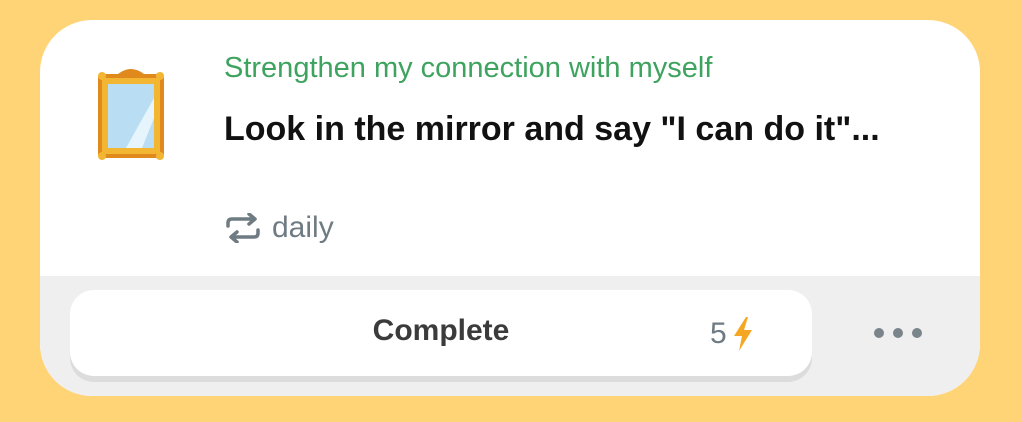 This screenshot has height=422, width=1022. What do you see at coordinates (441, 330) in the screenshot?
I see `complete-button-label: Complete` at bounding box center [441, 330].